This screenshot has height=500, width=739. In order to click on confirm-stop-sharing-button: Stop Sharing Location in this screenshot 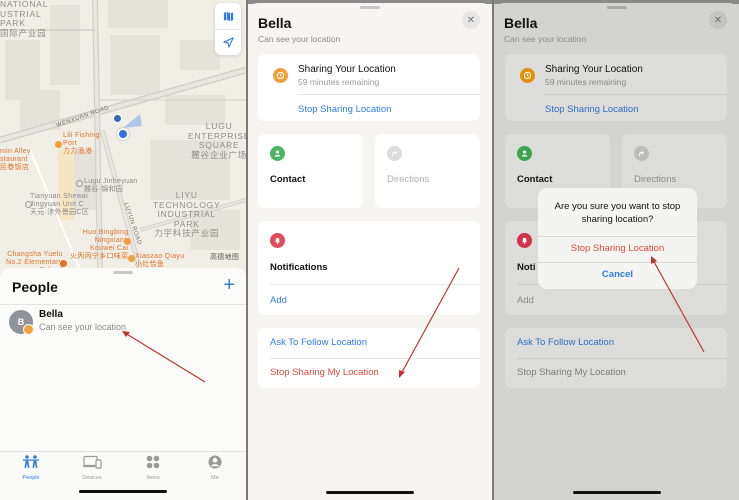, I will do `click(617, 248)`.